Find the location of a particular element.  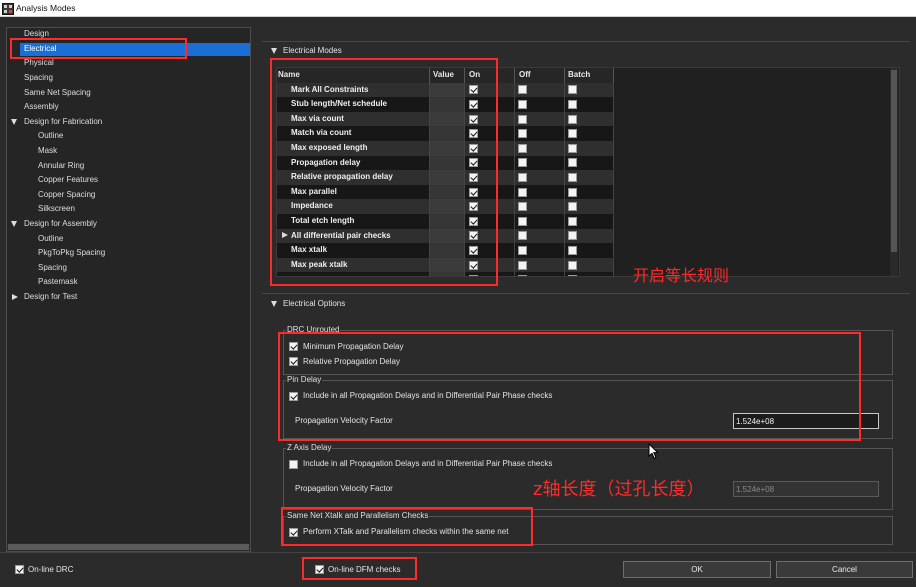

constraint-row: Mark All Constraints is located at coordinates (445, 90).